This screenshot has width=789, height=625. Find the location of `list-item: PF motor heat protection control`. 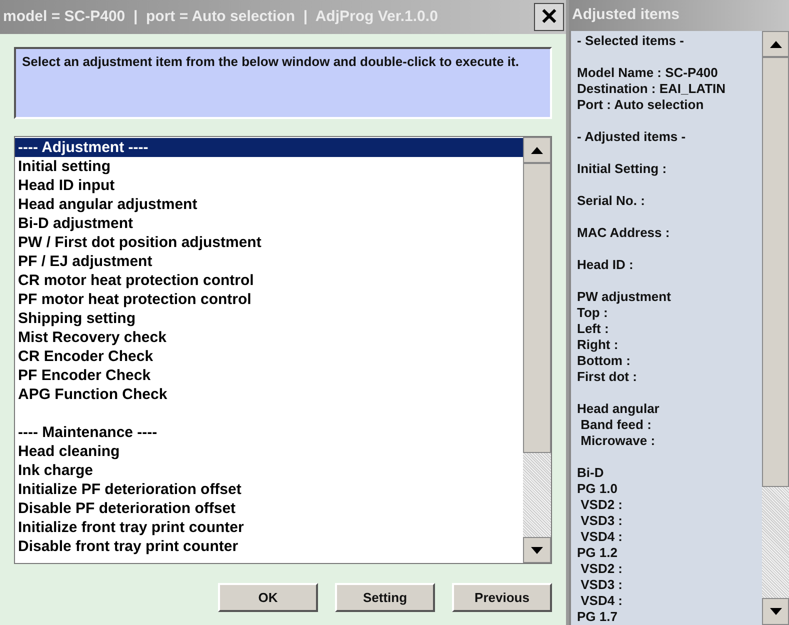

list-item: PF motor heat protection control is located at coordinates (269, 299).